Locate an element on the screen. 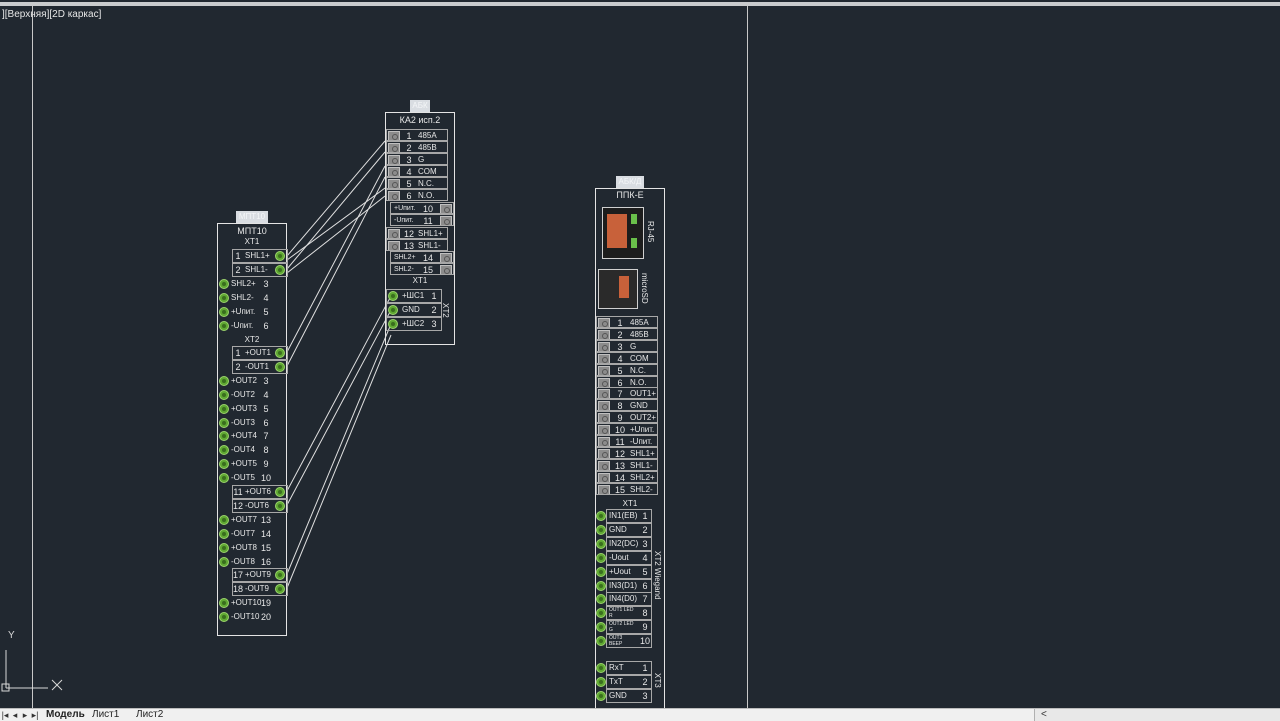 This screenshot has width=1280, height=721. mpt10-title: МПТ10 is located at coordinates (252, 231).